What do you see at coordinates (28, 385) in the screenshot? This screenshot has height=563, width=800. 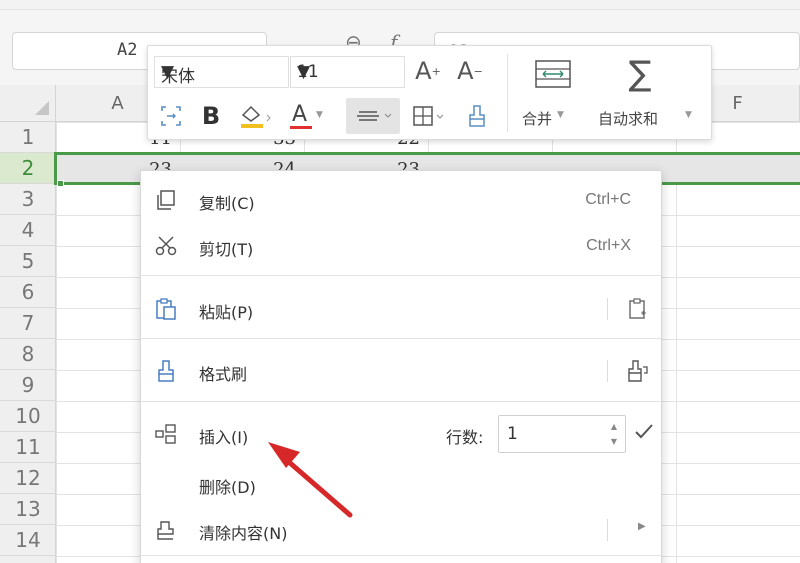 I see `row-header-9: 9` at bounding box center [28, 385].